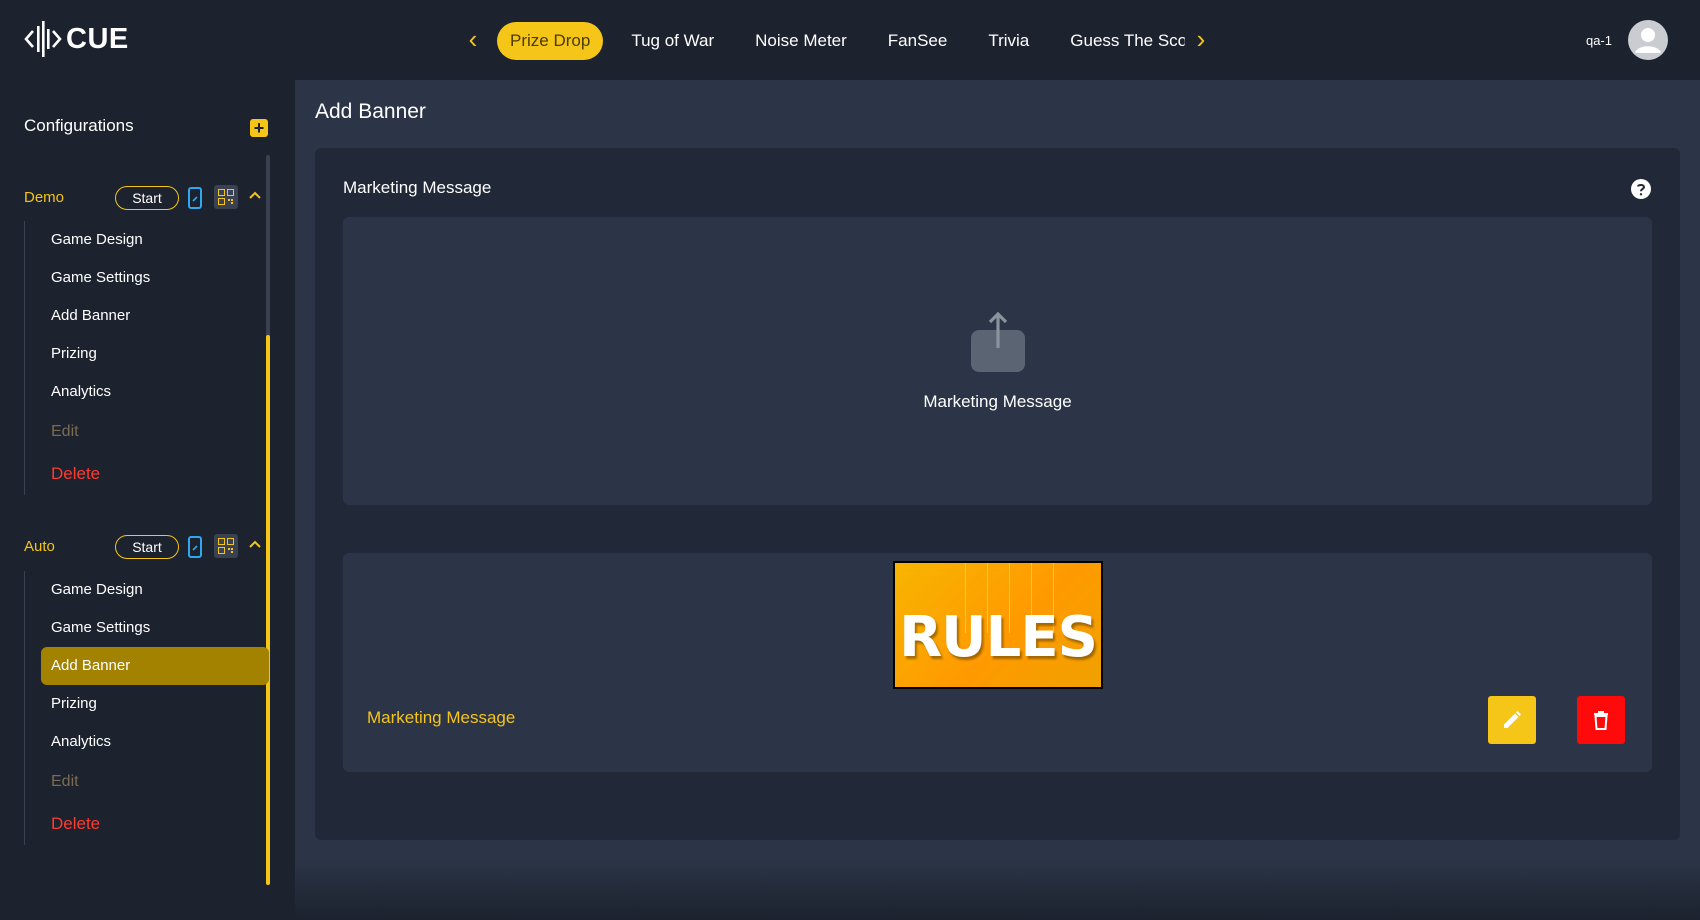  I want to click on logo-mark-icon, so click(43, 39).